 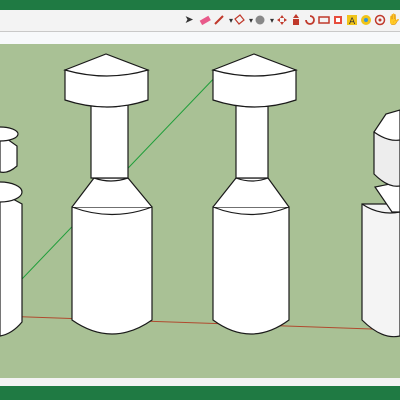 I want to click on tools-toolbar: ➤ A ✋, so click(x=200, y=21).